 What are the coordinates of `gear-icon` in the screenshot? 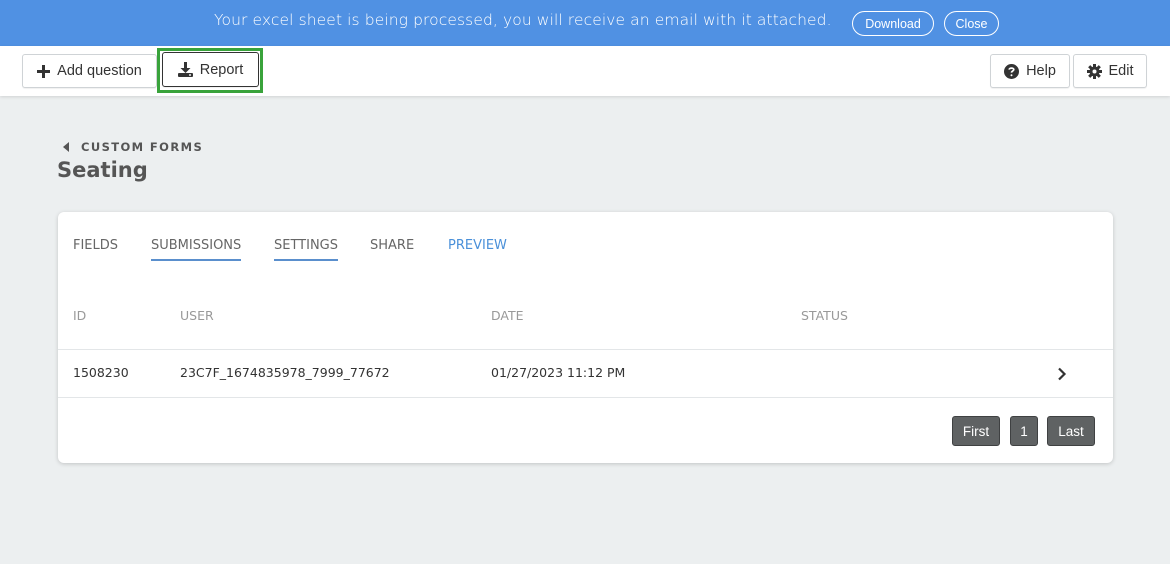 It's located at (1094, 71).